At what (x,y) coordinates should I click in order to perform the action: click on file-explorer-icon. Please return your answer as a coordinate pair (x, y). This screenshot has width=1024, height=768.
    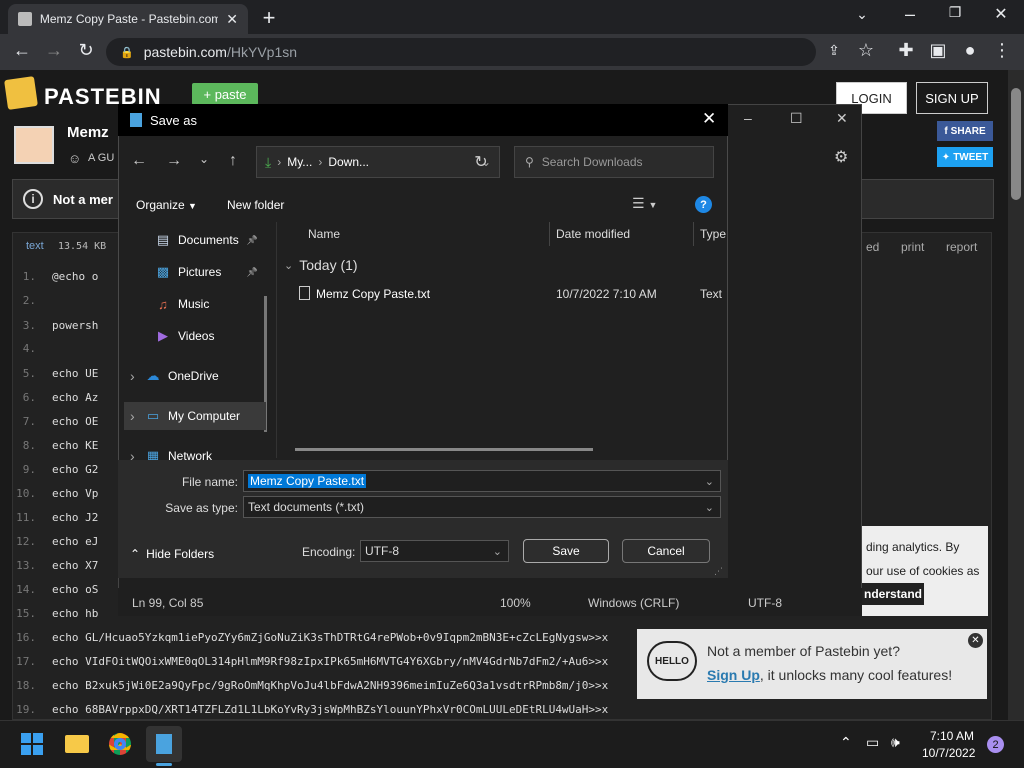
    Looking at the image, I should click on (77, 744).